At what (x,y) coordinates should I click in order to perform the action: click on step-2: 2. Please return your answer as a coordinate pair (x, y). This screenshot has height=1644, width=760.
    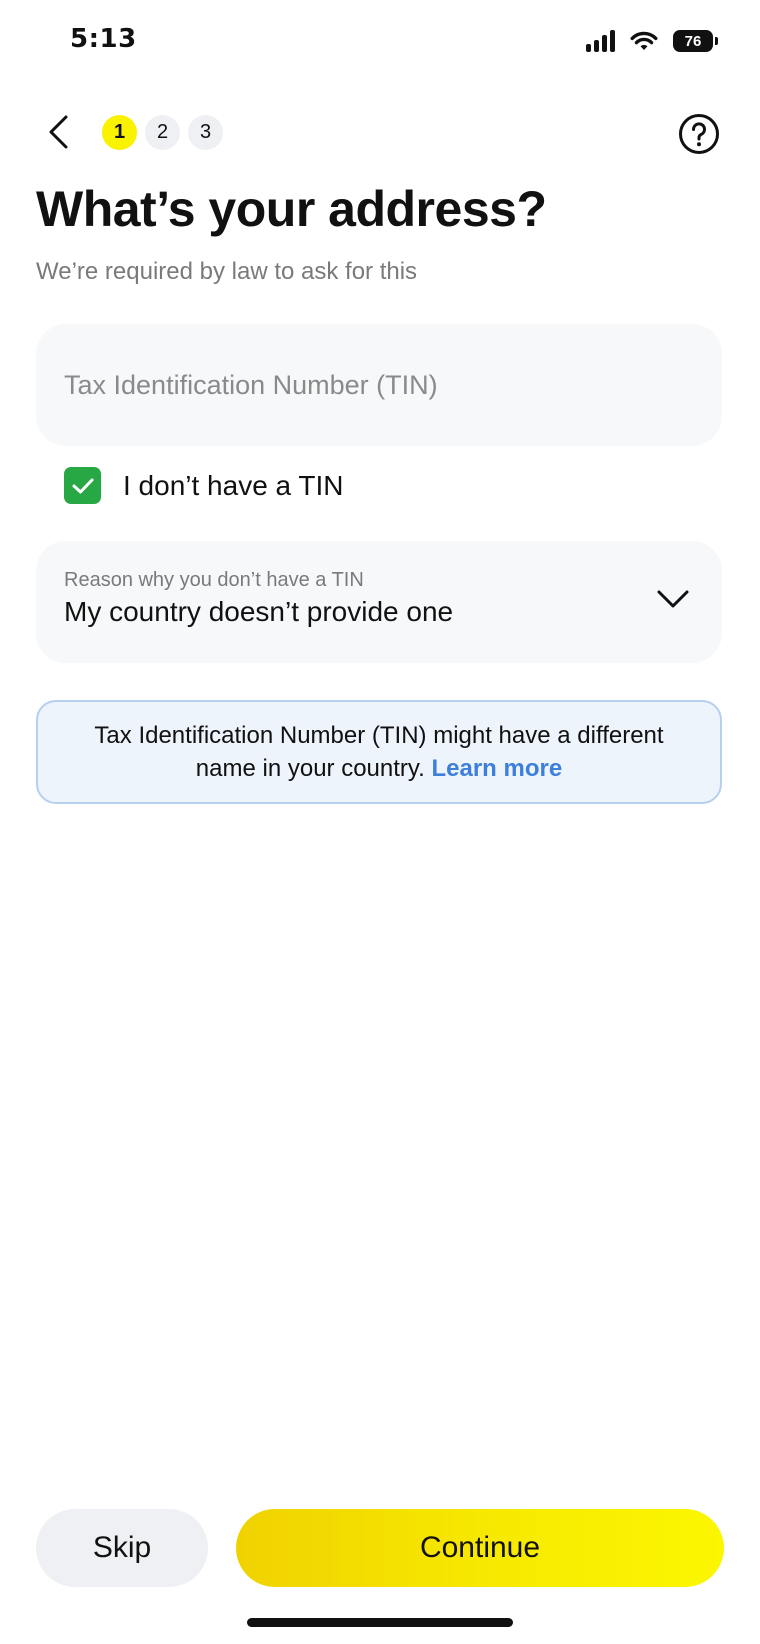
    Looking at the image, I should click on (162, 132).